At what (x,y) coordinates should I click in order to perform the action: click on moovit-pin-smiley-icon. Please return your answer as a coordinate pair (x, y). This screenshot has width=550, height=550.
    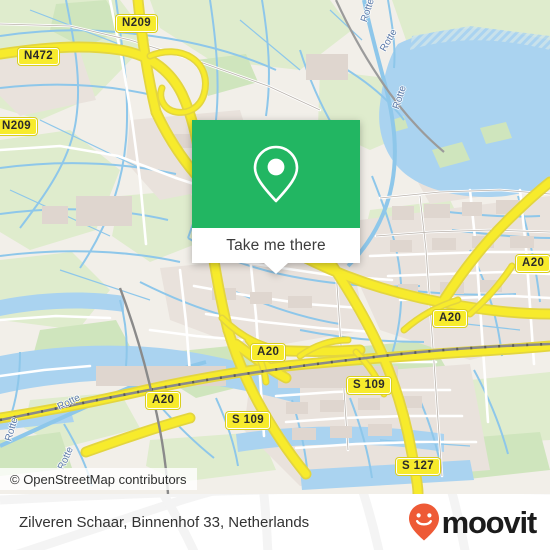
    Looking at the image, I should click on (423, 522).